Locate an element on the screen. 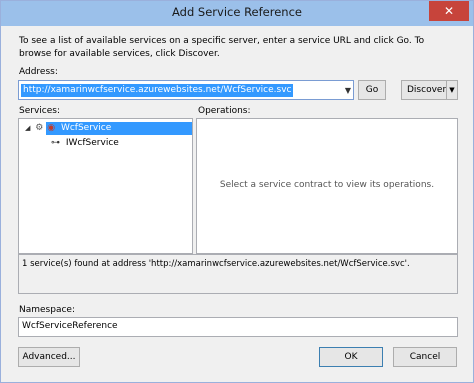  cancel-button-label: Cancel is located at coordinates (425, 357).